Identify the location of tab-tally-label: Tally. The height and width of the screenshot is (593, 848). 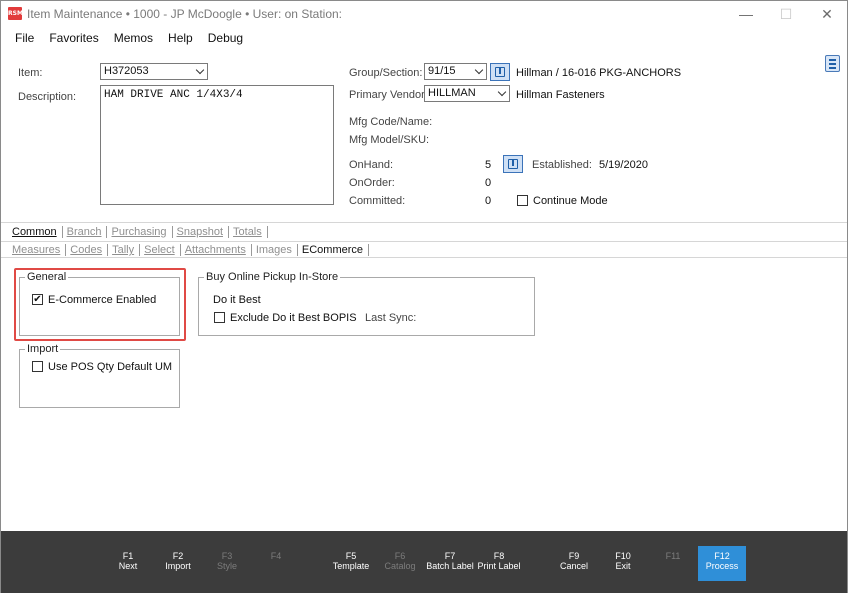
(123, 250).